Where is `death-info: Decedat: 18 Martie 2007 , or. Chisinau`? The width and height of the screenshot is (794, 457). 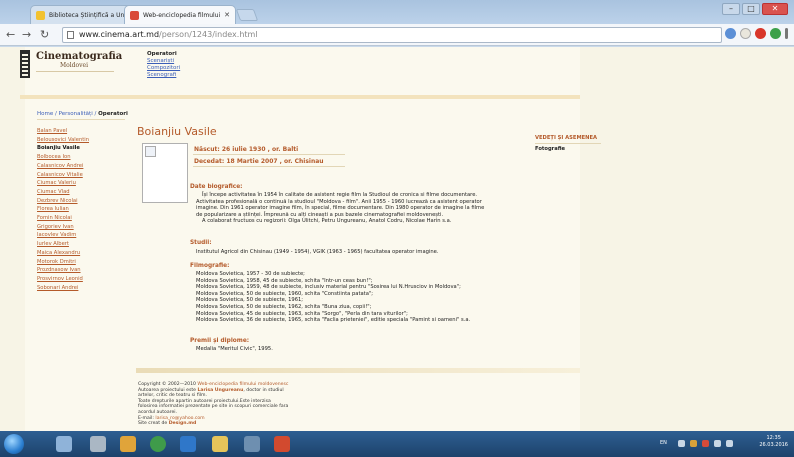 death-info: Decedat: 18 Martie 2007 , or. Chisinau is located at coordinates (259, 161).